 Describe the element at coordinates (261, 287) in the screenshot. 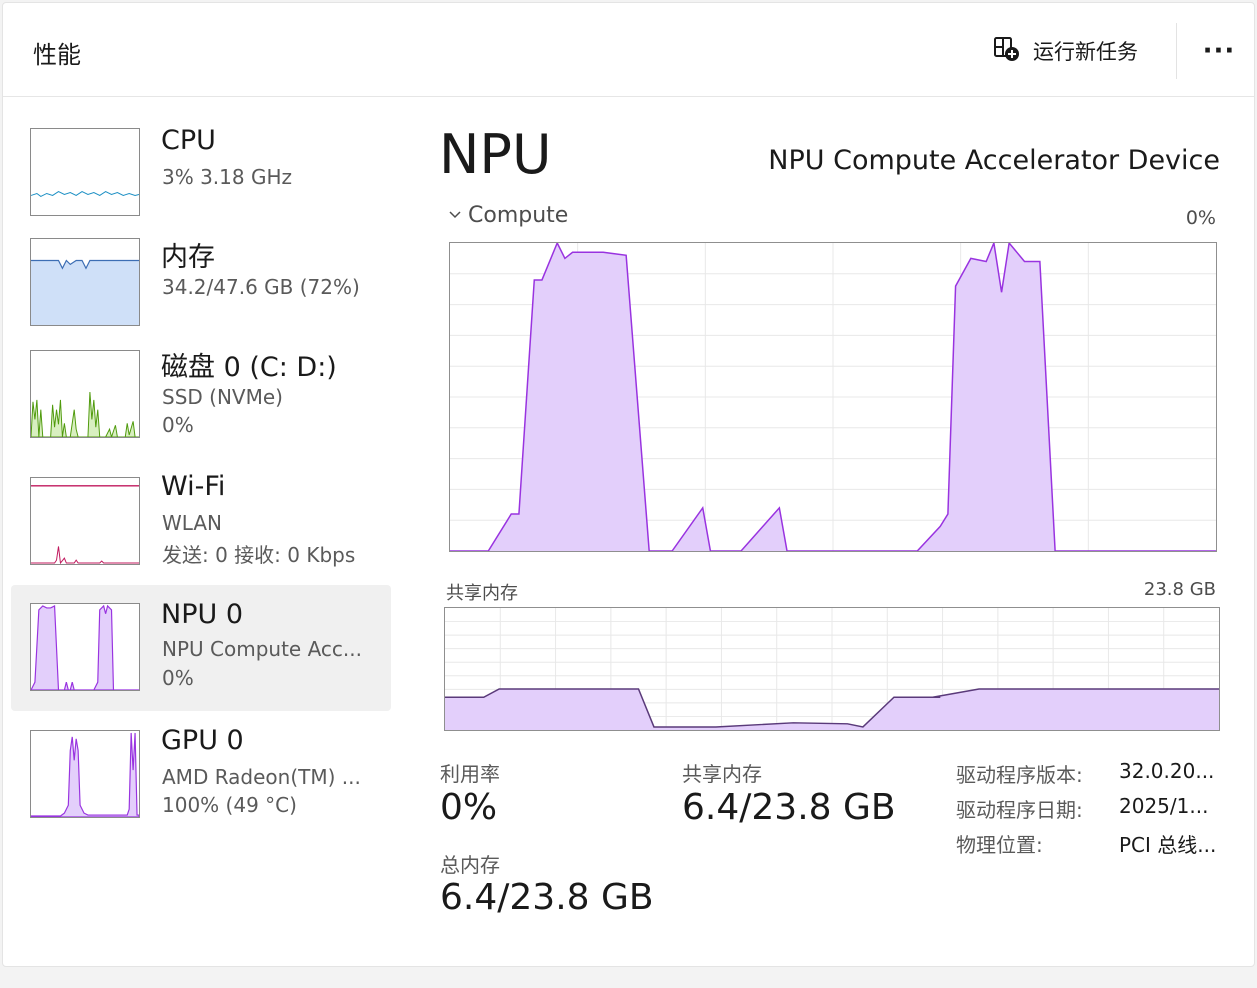

I see `sidebar-item-subtitle: 34.2/47.6 GB (72%)` at that location.